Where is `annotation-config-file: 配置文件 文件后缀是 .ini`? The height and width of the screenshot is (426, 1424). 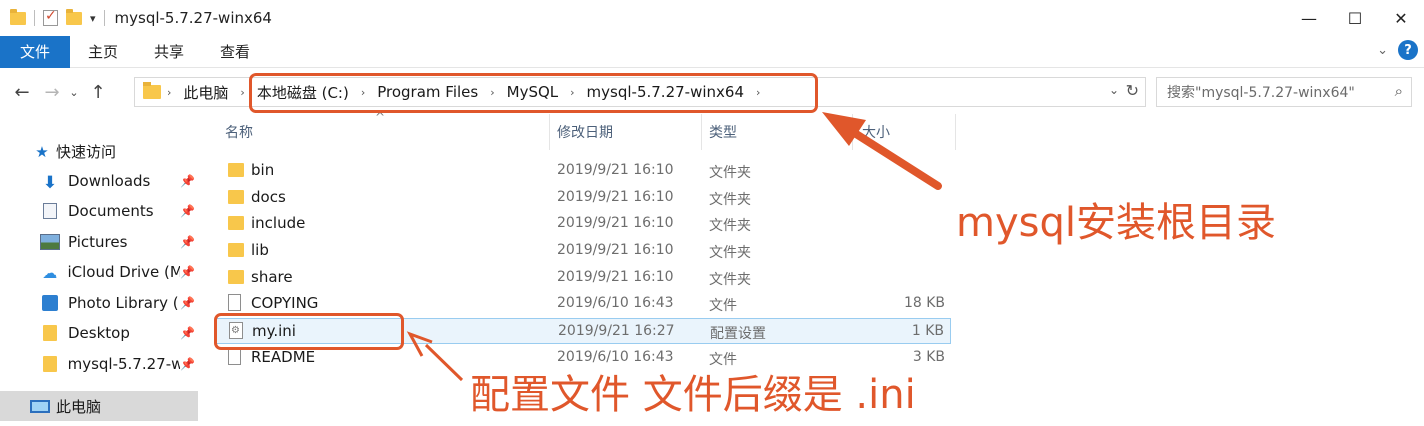 annotation-config-file: 配置文件 文件后缀是 .ini is located at coordinates (693, 395).